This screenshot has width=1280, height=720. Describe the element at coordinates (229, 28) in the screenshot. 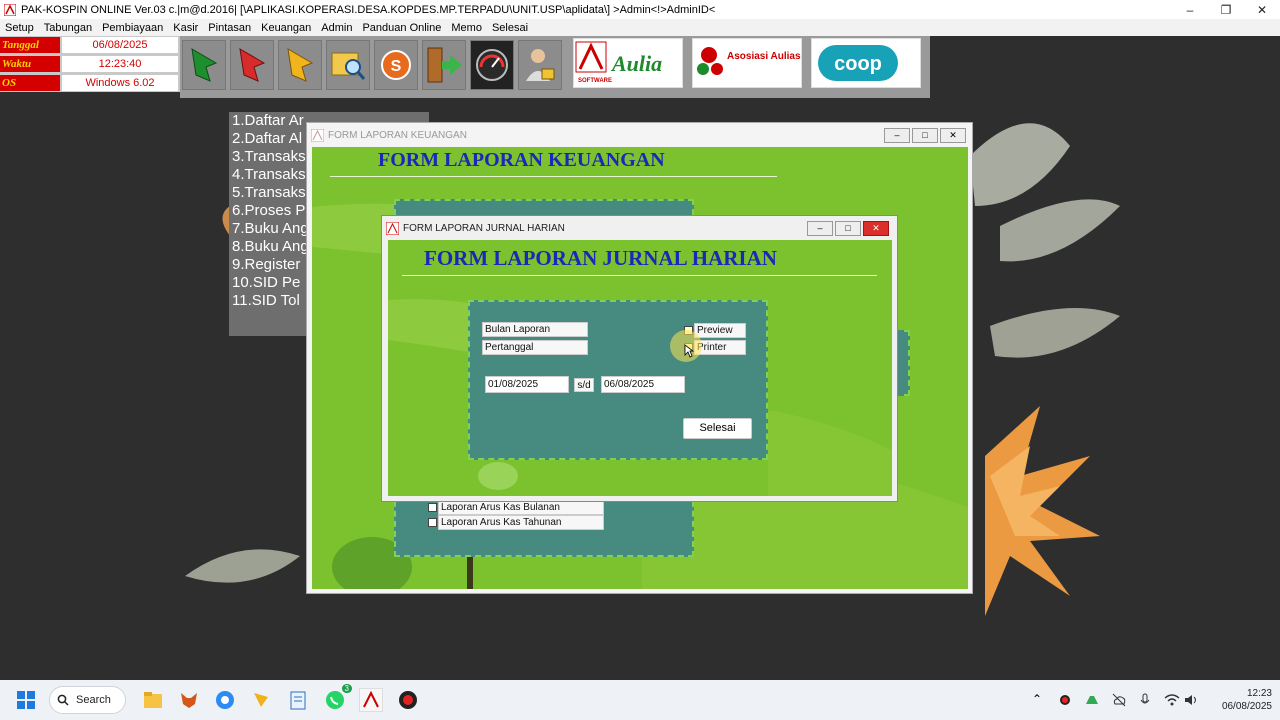

I see `menu-pintasan: Pintasan` at that location.